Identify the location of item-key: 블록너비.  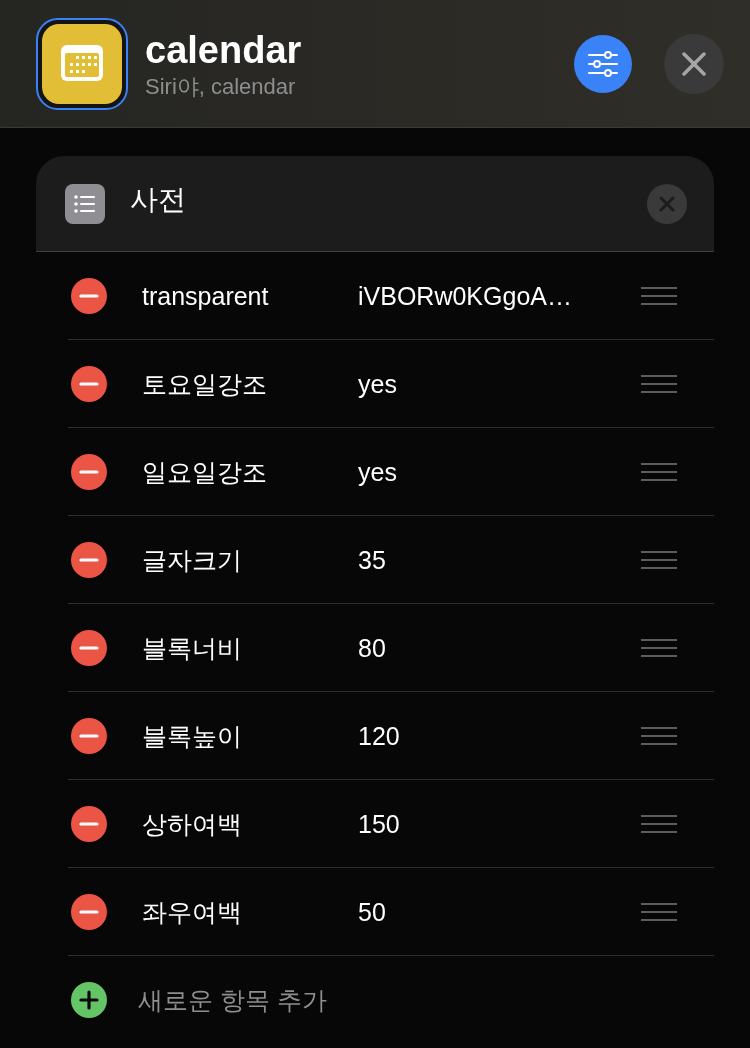
(250, 647).